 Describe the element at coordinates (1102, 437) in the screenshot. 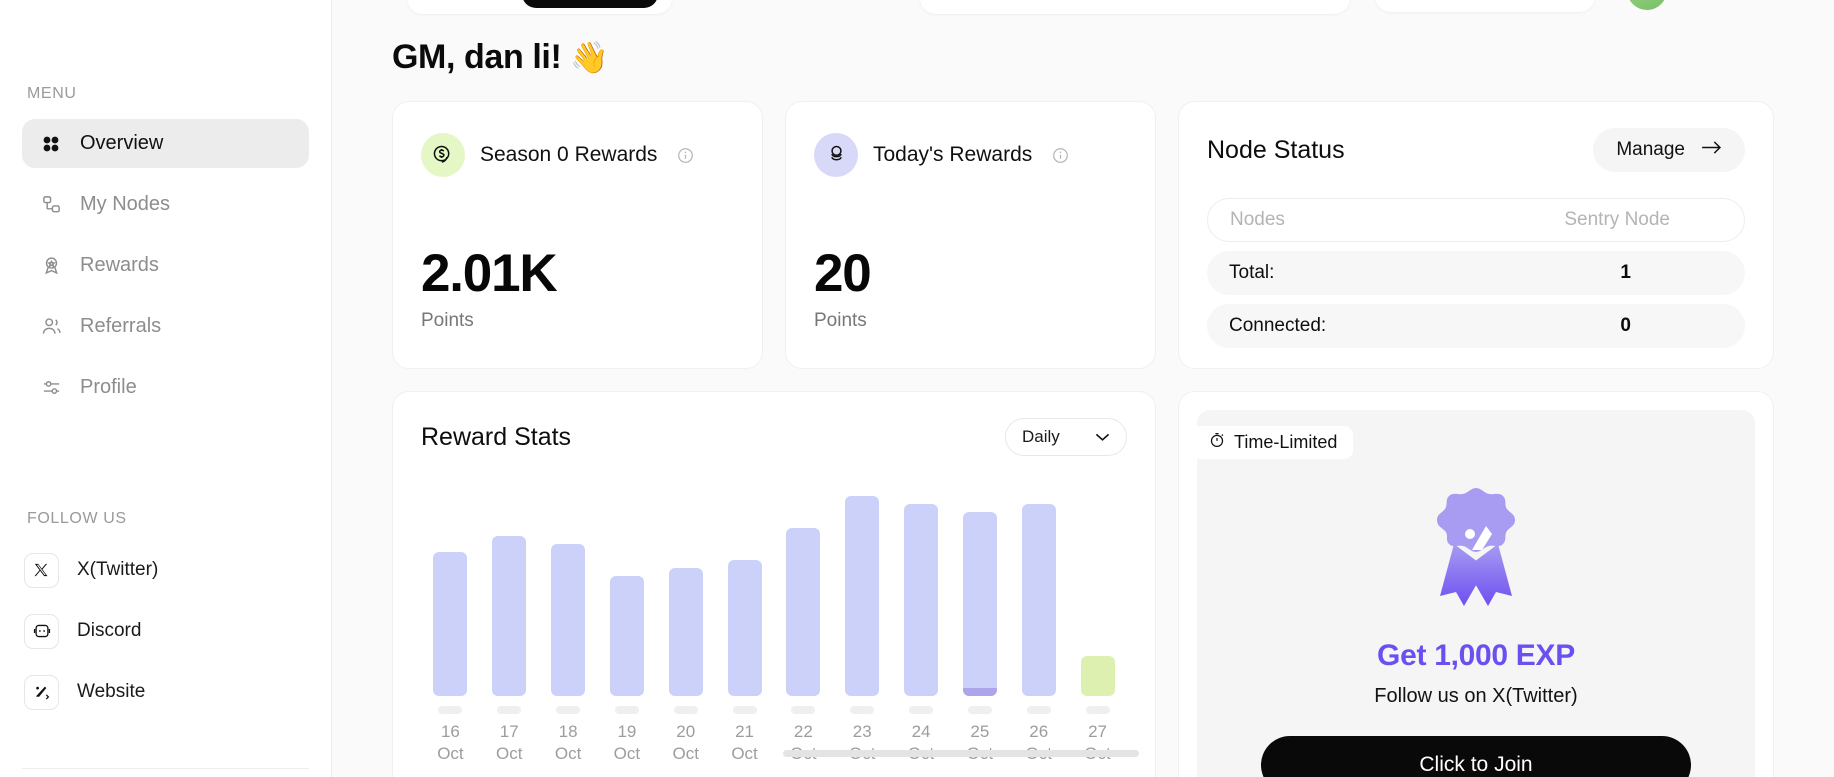

I see `chevron-down-icon` at that location.